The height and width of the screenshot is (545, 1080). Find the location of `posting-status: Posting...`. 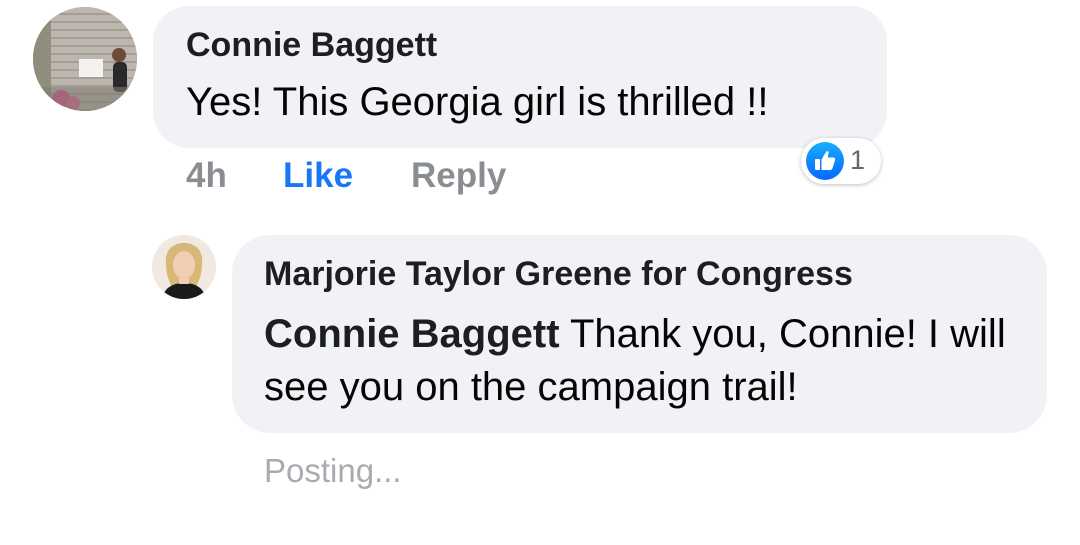

posting-status: Posting... is located at coordinates (333, 470).